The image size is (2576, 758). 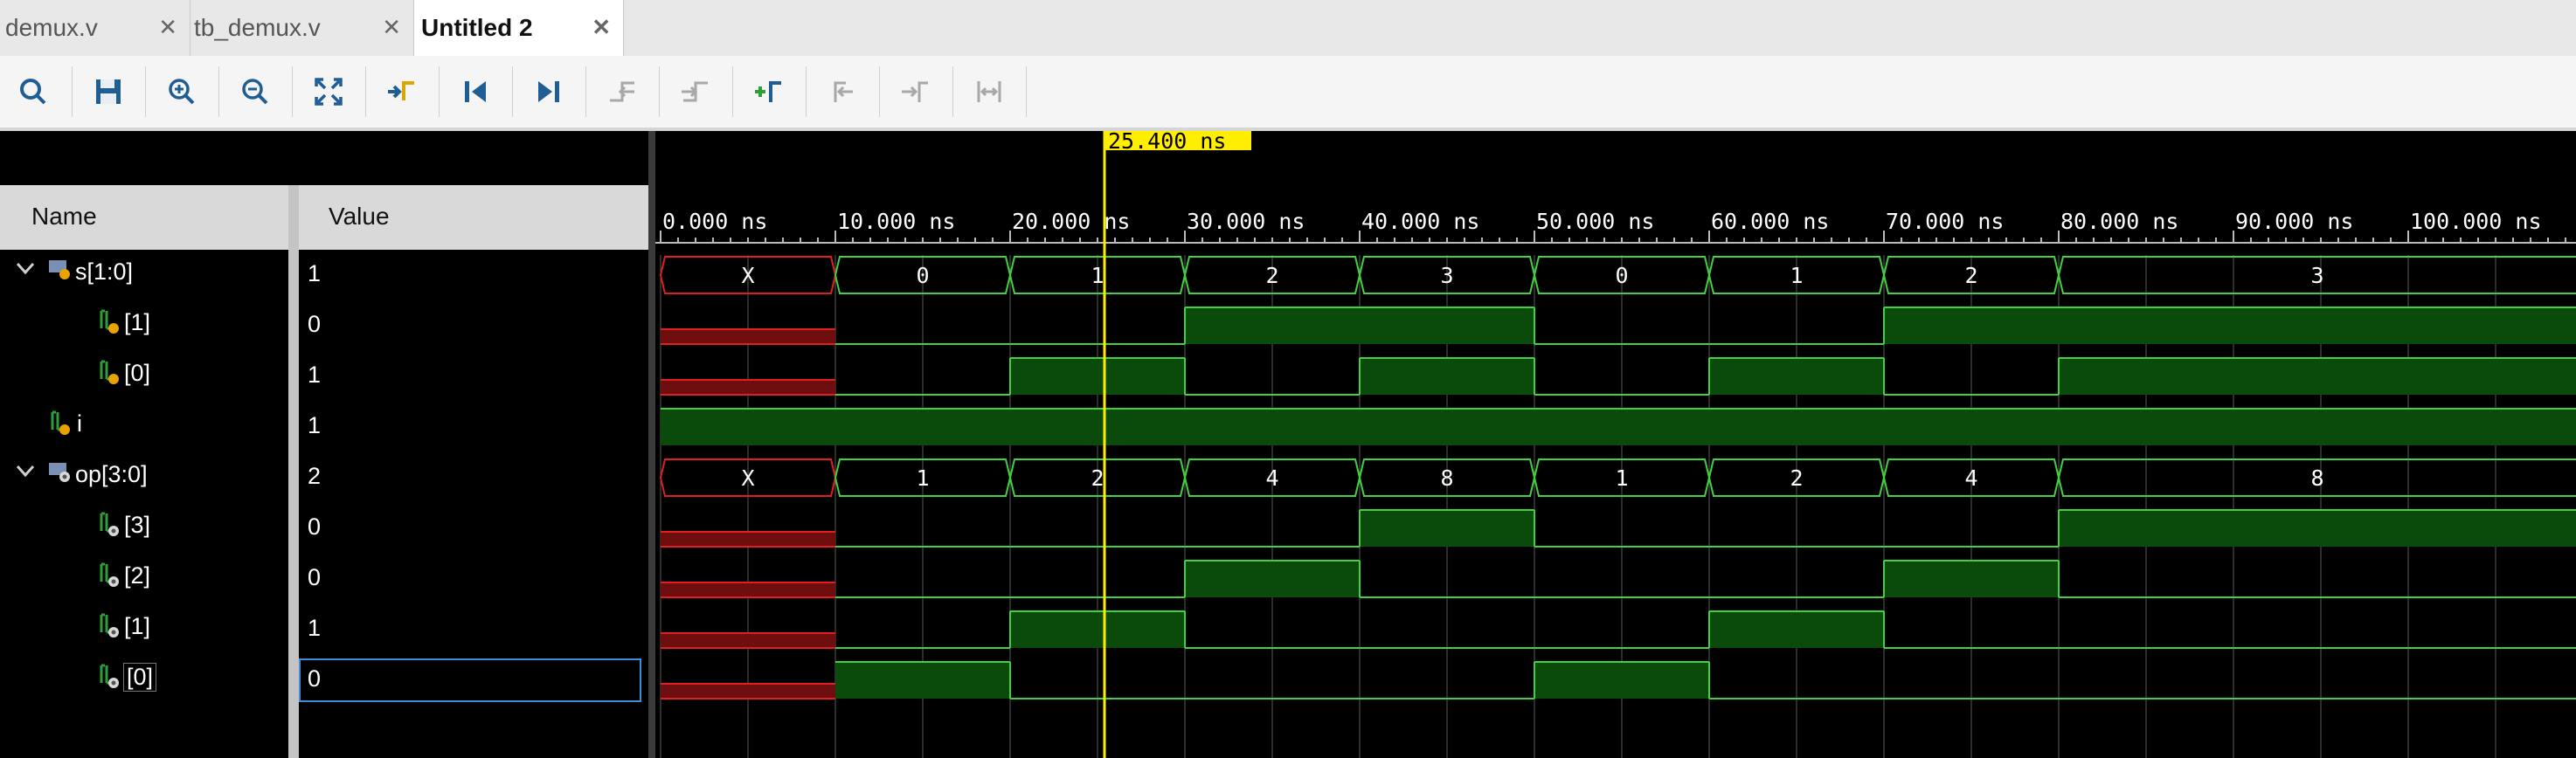 What do you see at coordinates (104, 271) in the screenshot?
I see `signal-name: s[1:0]` at bounding box center [104, 271].